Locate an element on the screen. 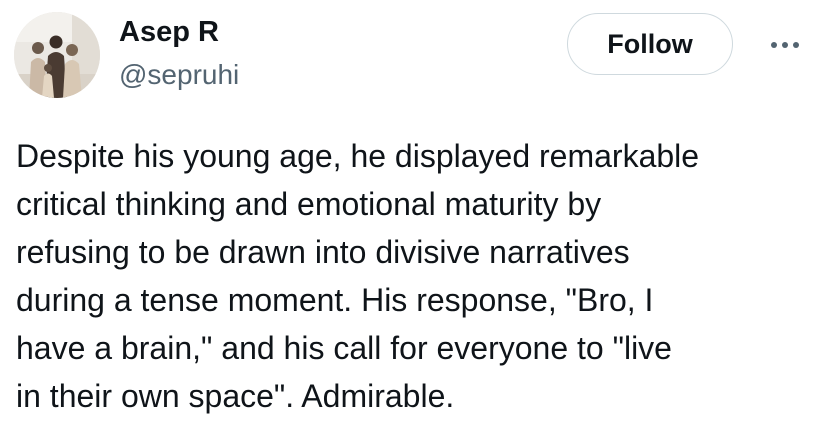 This screenshot has width=824, height=444. profile-photo-icon is located at coordinates (57, 55).